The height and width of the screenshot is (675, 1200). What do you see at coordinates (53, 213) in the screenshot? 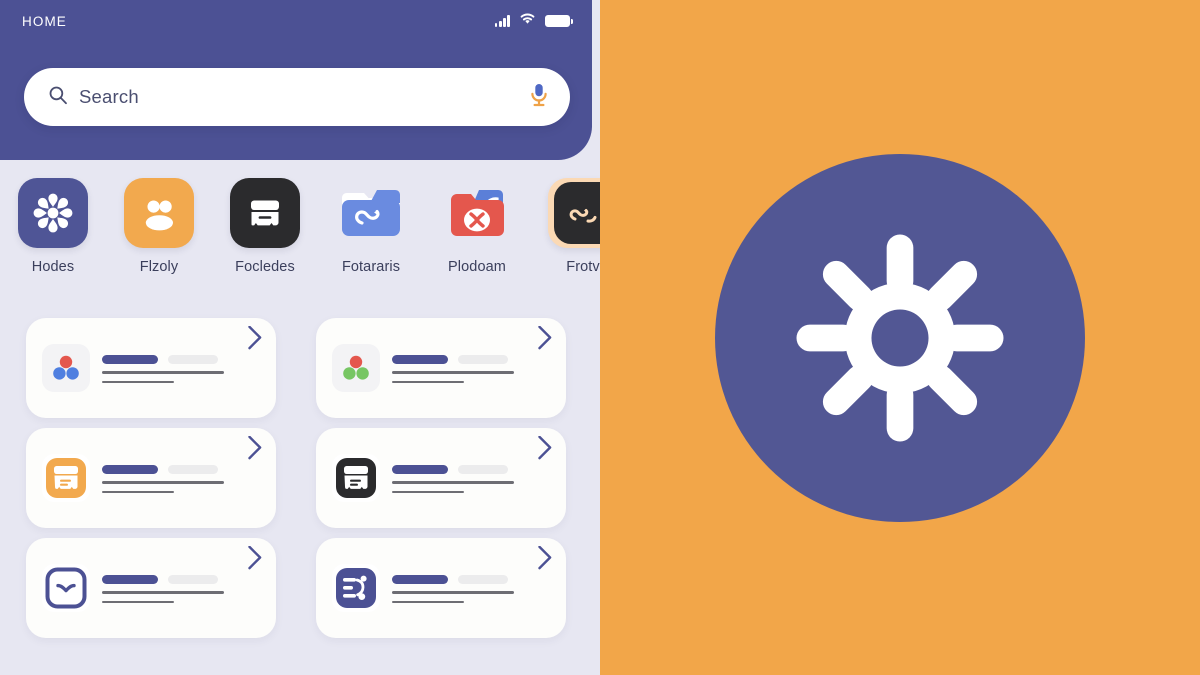
I see `flower-asterisk-icon` at bounding box center [53, 213].